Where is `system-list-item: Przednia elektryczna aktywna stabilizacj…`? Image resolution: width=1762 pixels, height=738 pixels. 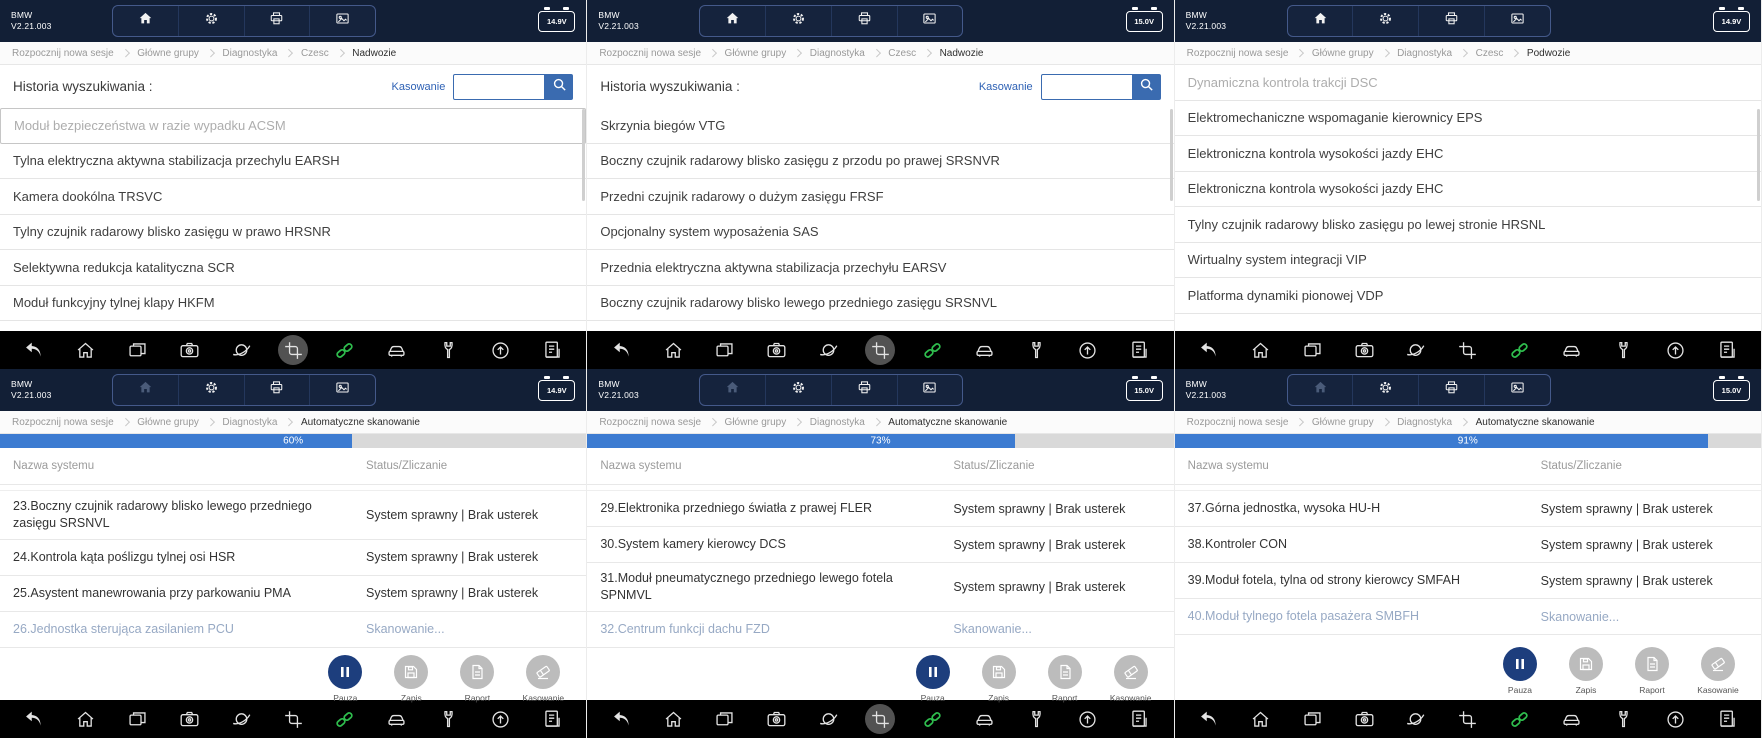
system-list-item: Przednia elektryczna aktywna stabilizacj… is located at coordinates (880, 268).